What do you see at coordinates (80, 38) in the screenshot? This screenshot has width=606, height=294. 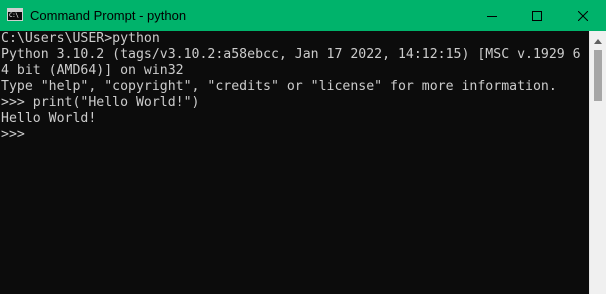 I see `console-line: C:\Users\USER>python` at bounding box center [80, 38].